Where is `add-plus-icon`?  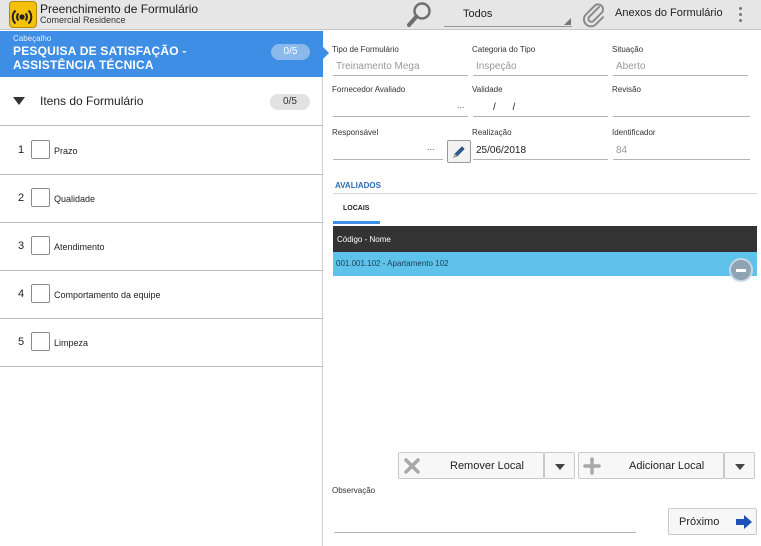
add-plus-icon is located at coordinates (592, 466).